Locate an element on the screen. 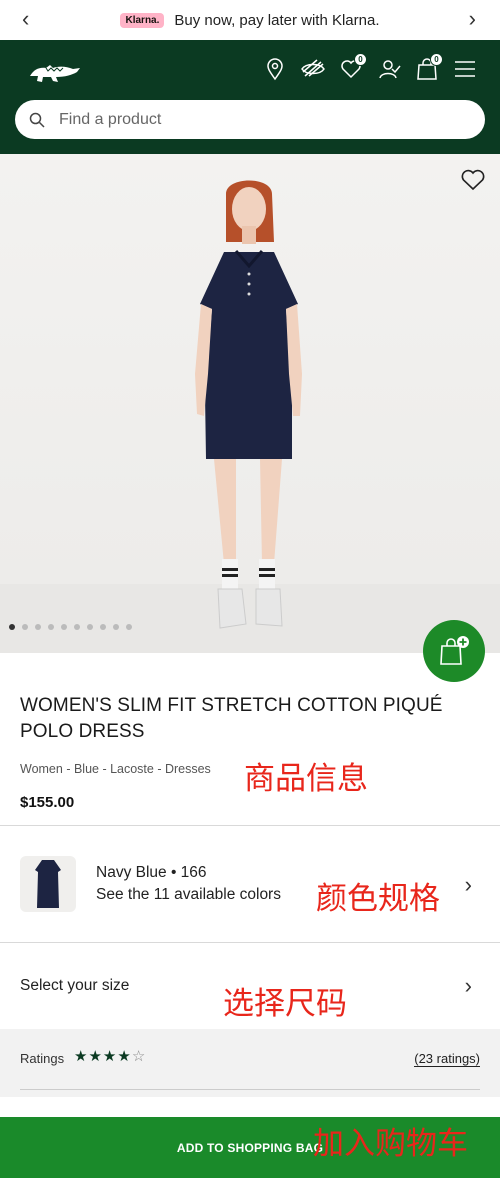  breadcrumb: Women - Blue - Lacoste - Dresses is located at coordinates (115, 769).